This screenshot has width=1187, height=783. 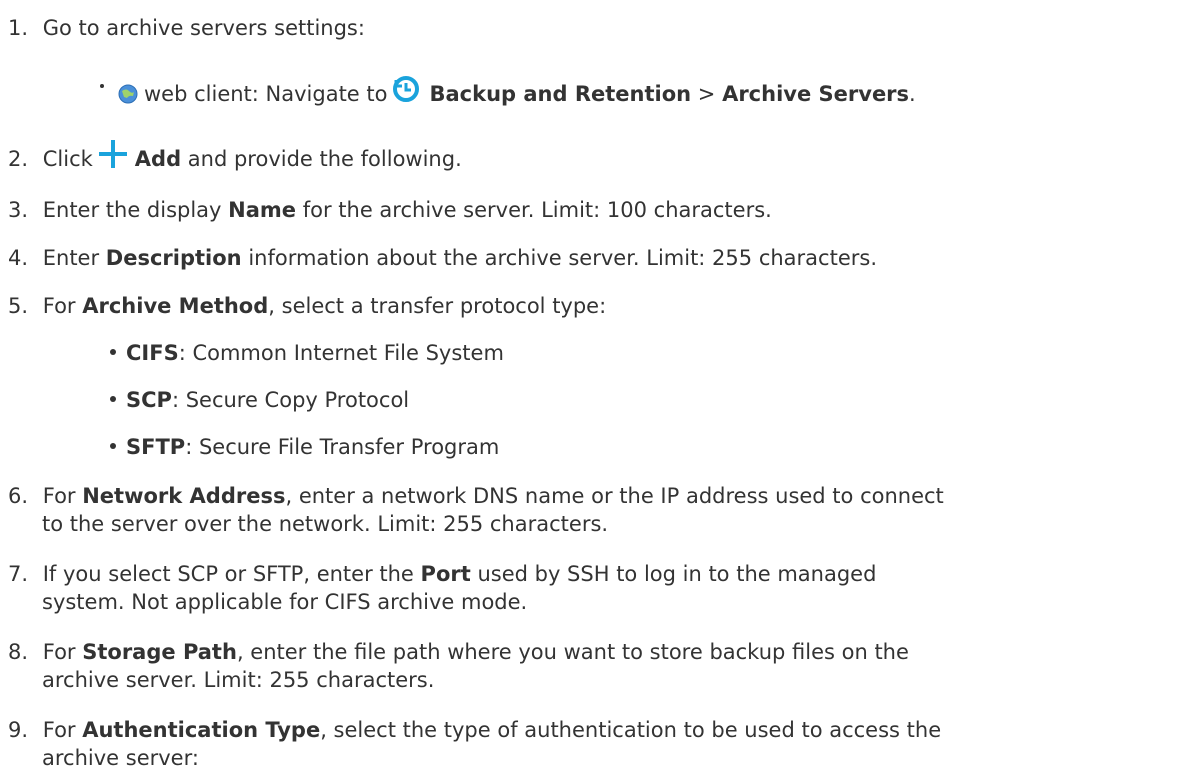 I want to click on step-prefix: Enter, so click(x=71, y=258).